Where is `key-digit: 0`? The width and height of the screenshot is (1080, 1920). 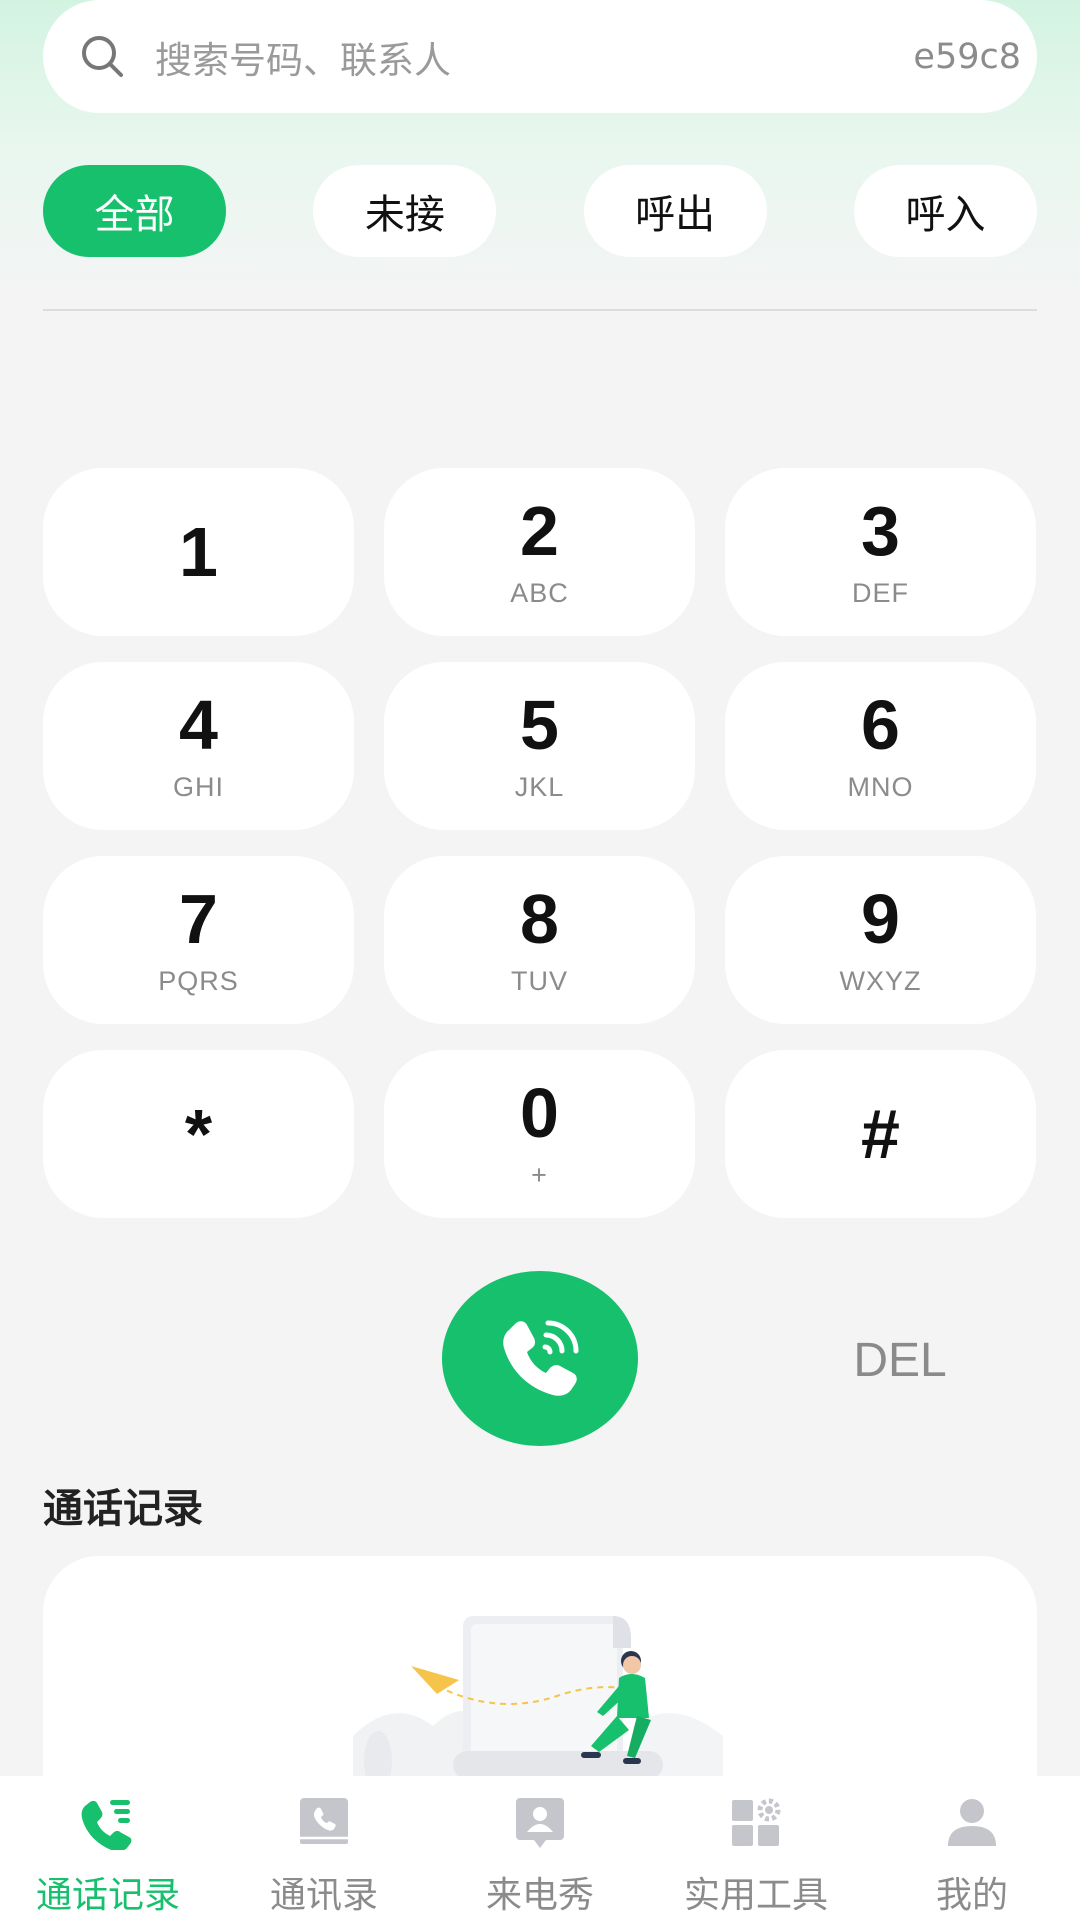 key-digit: 0 is located at coordinates (539, 1112).